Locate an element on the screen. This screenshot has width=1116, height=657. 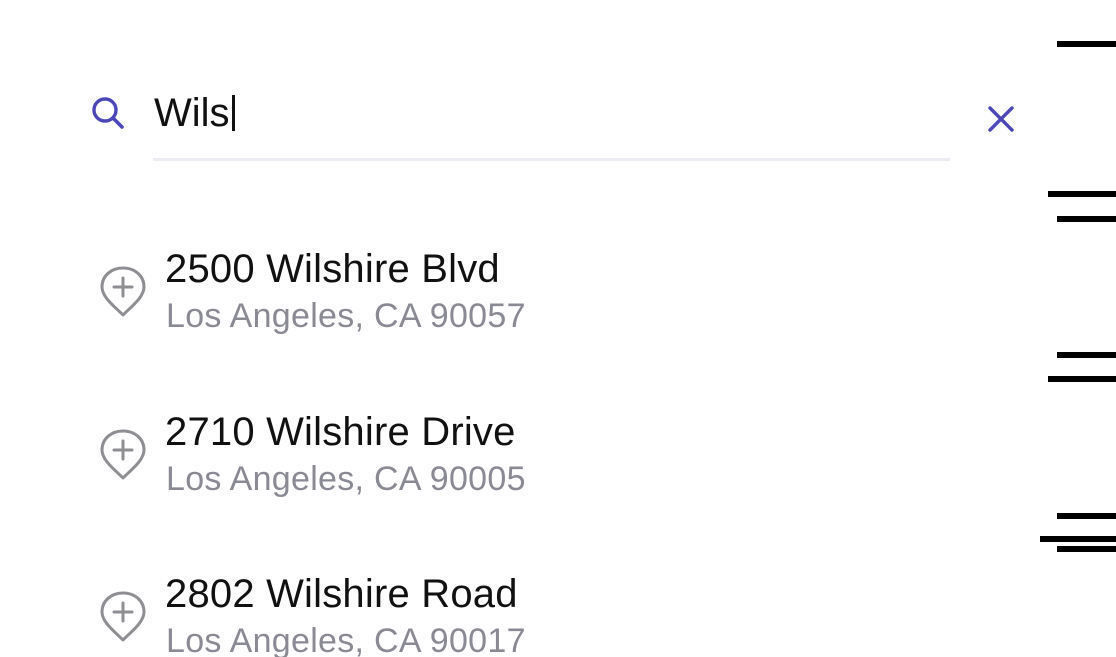
result-title: 2710 Wilshire Drive is located at coordinates (340, 432).